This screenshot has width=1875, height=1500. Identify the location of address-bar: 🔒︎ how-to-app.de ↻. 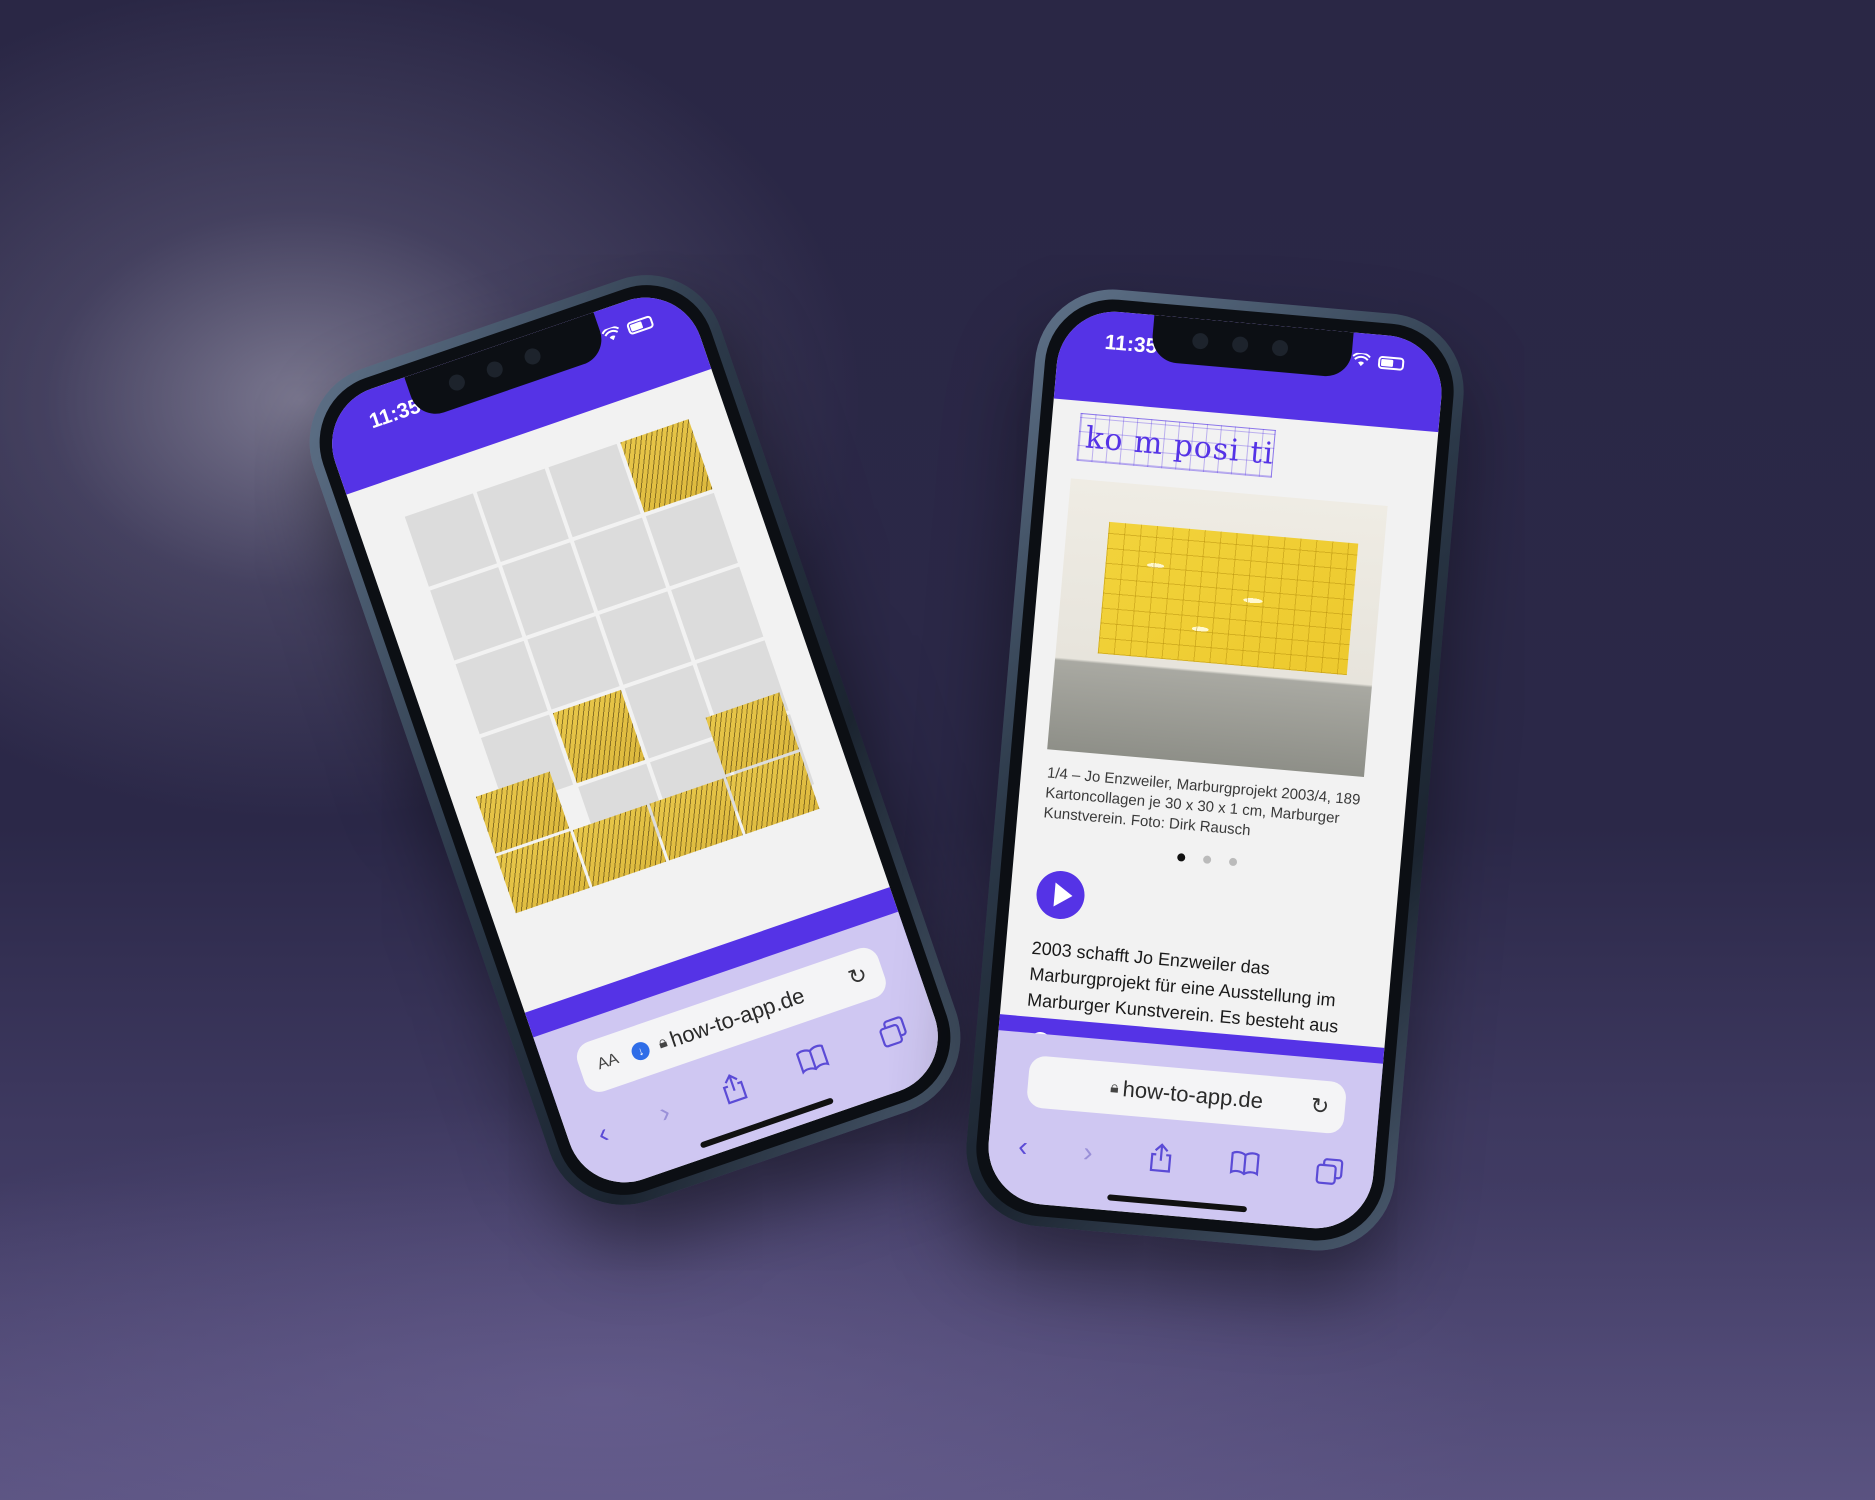
(1186, 1095).